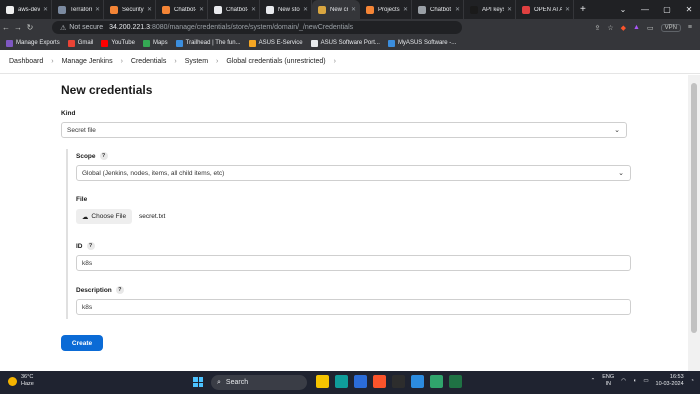 Image resolution: width=700 pixels, height=394 pixels. What do you see at coordinates (33, 43) in the screenshot?
I see `bookmark-item: Manage Exports` at bounding box center [33, 43].